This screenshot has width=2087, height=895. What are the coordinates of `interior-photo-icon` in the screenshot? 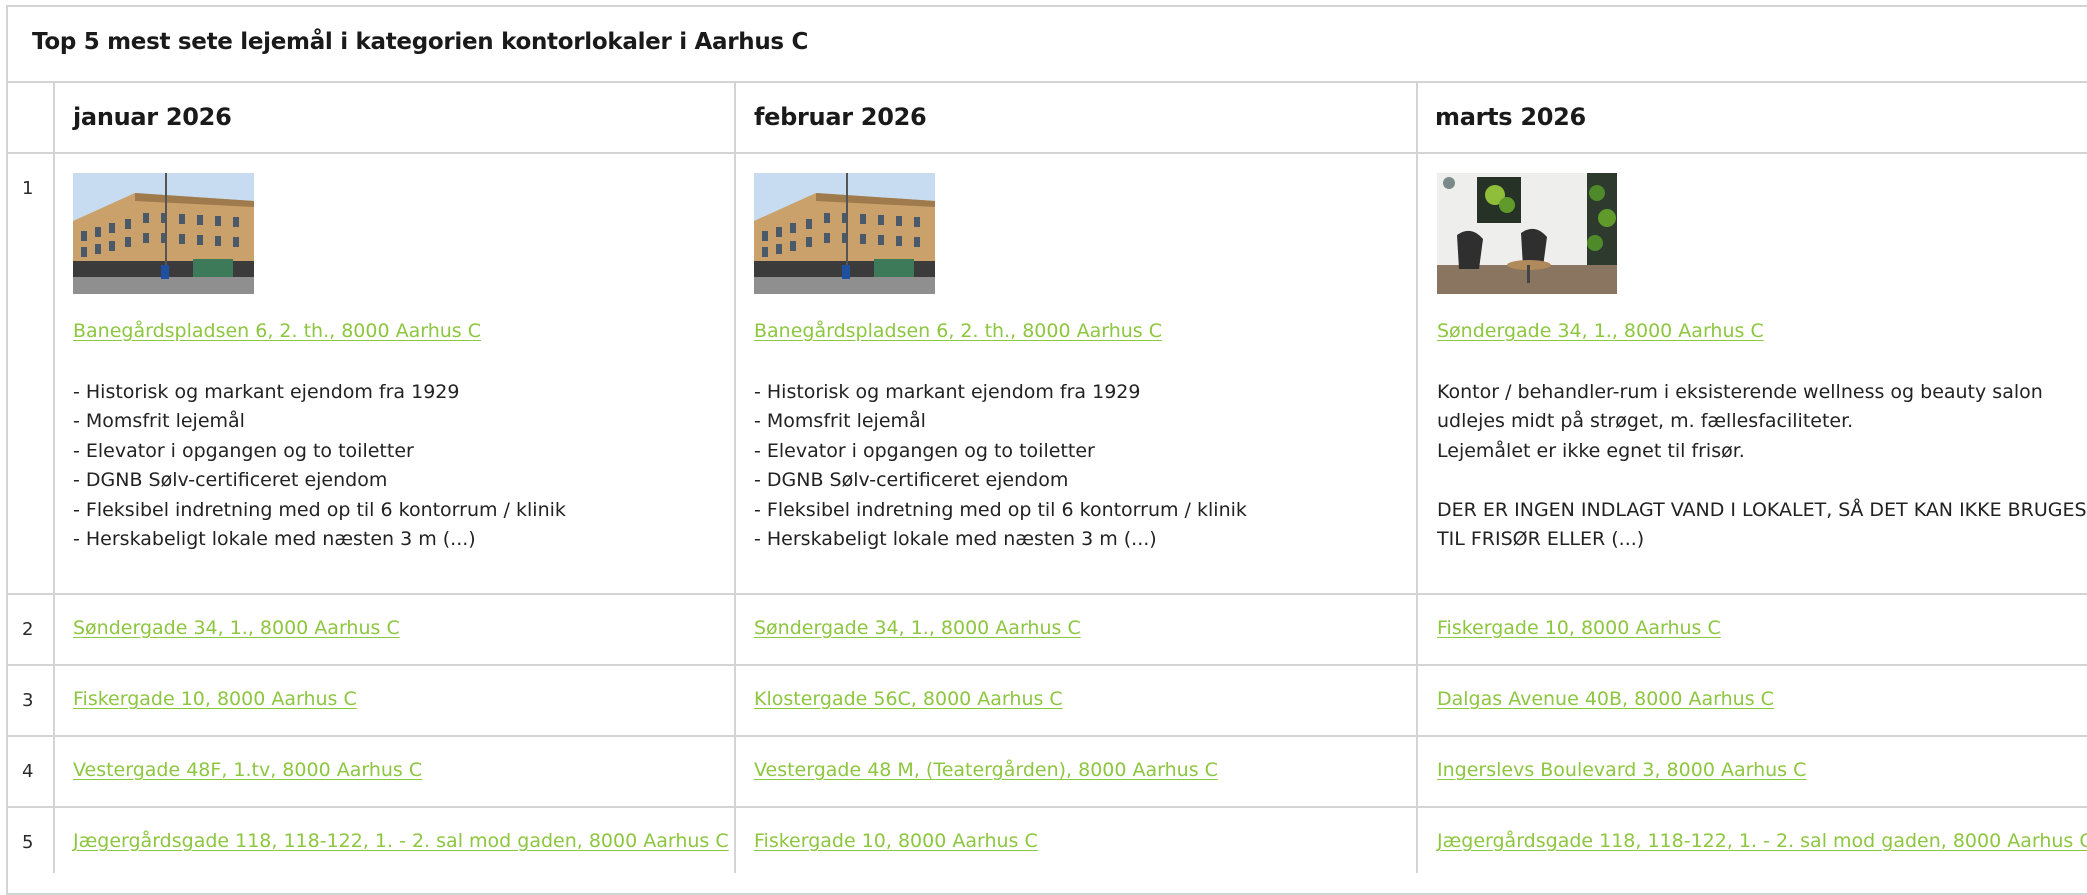 It's located at (1527, 233).